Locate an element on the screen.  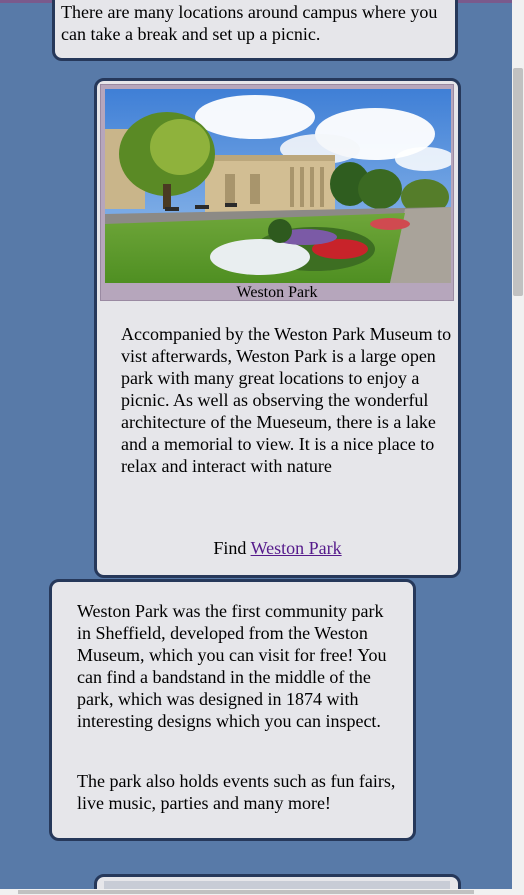
horizontal-scrollbar is located at coordinates (256, 892).